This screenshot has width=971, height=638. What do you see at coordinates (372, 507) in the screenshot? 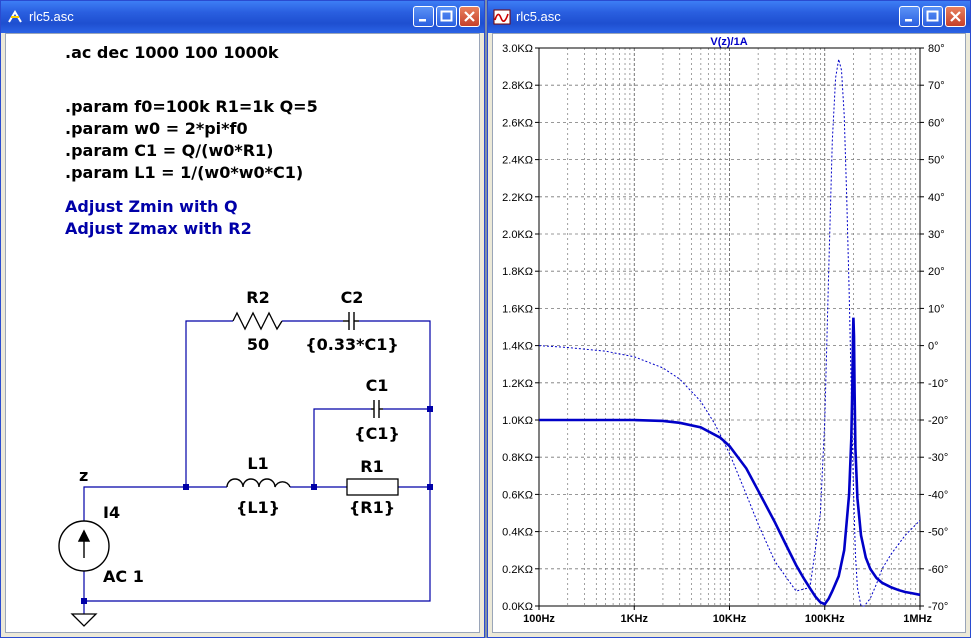
I see `r1-value: {R1}` at bounding box center [372, 507].